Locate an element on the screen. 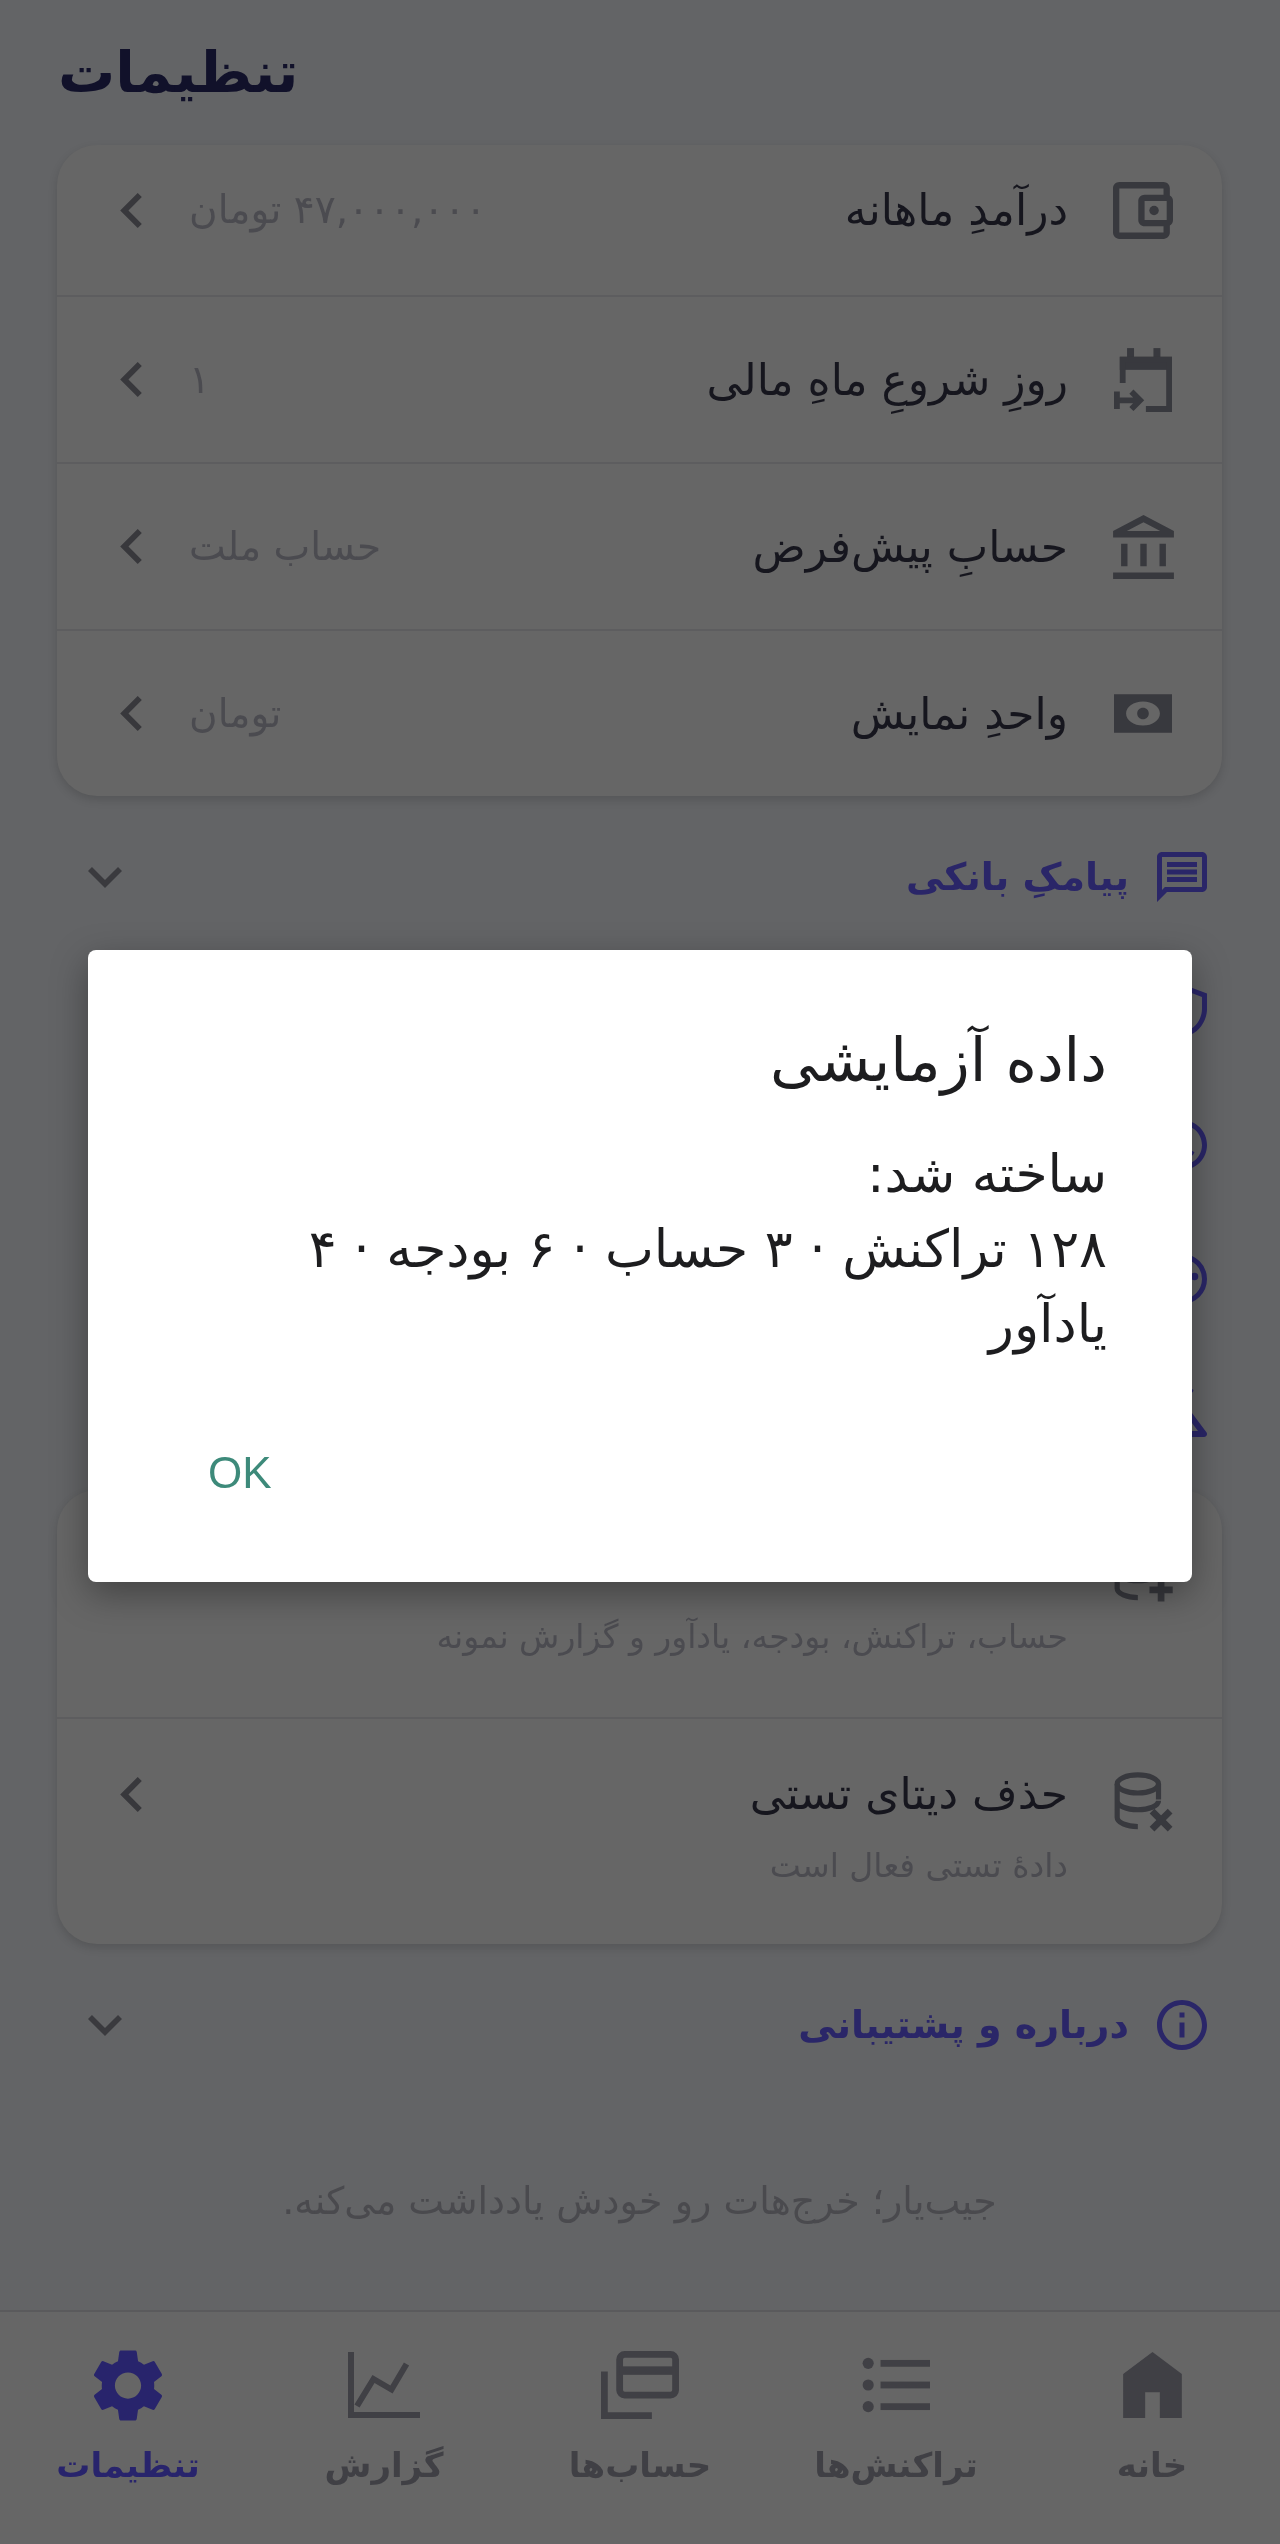  page-title: تنظیمات is located at coordinates (178, 73).